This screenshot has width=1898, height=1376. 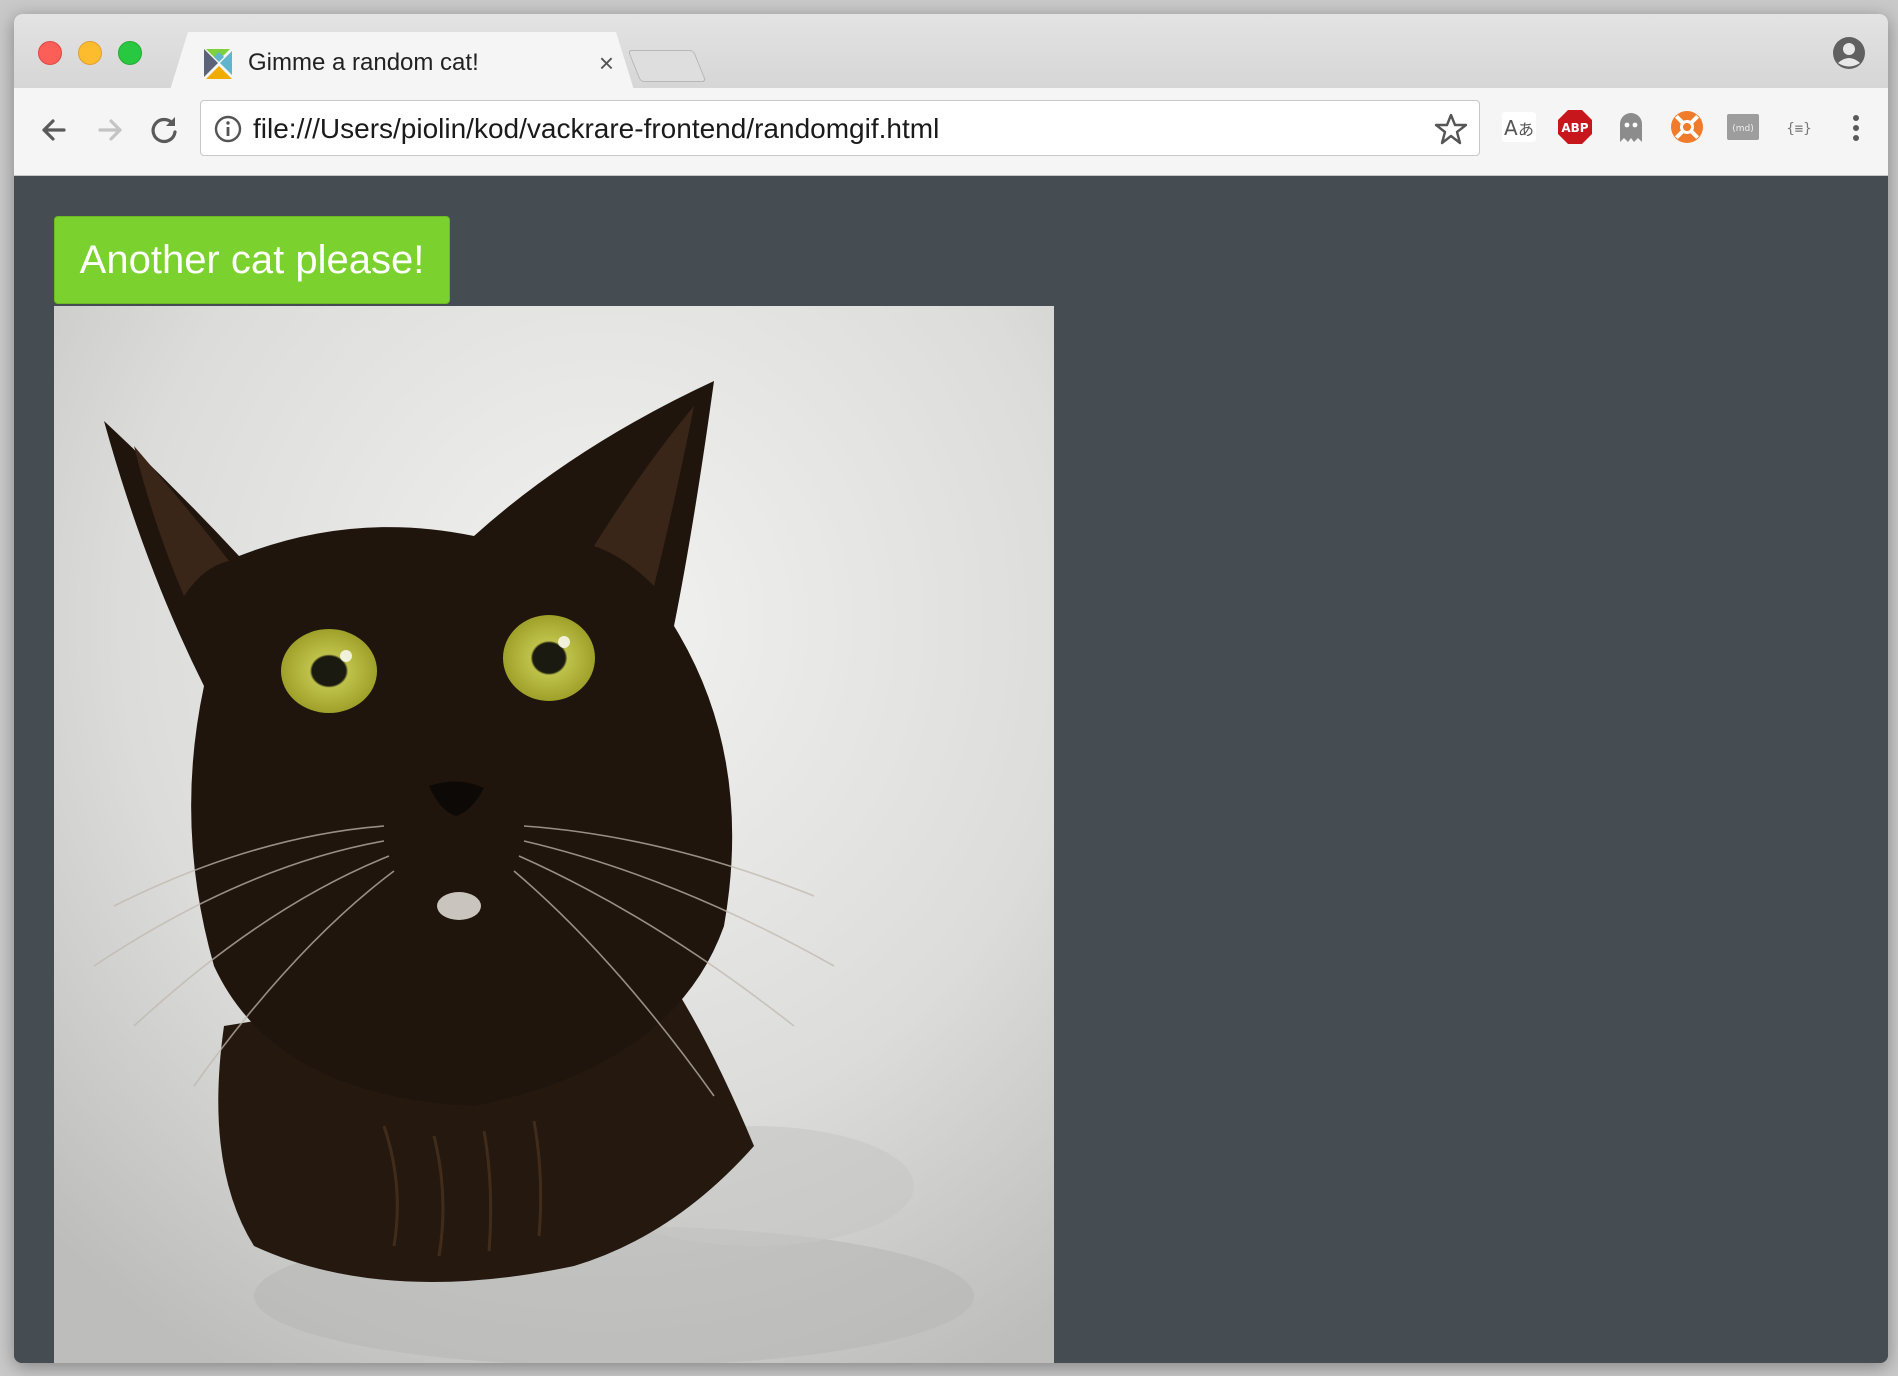 What do you see at coordinates (110, 130) in the screenshot?
I see `forward-arrow-icon` at bounding box center [110, 130].